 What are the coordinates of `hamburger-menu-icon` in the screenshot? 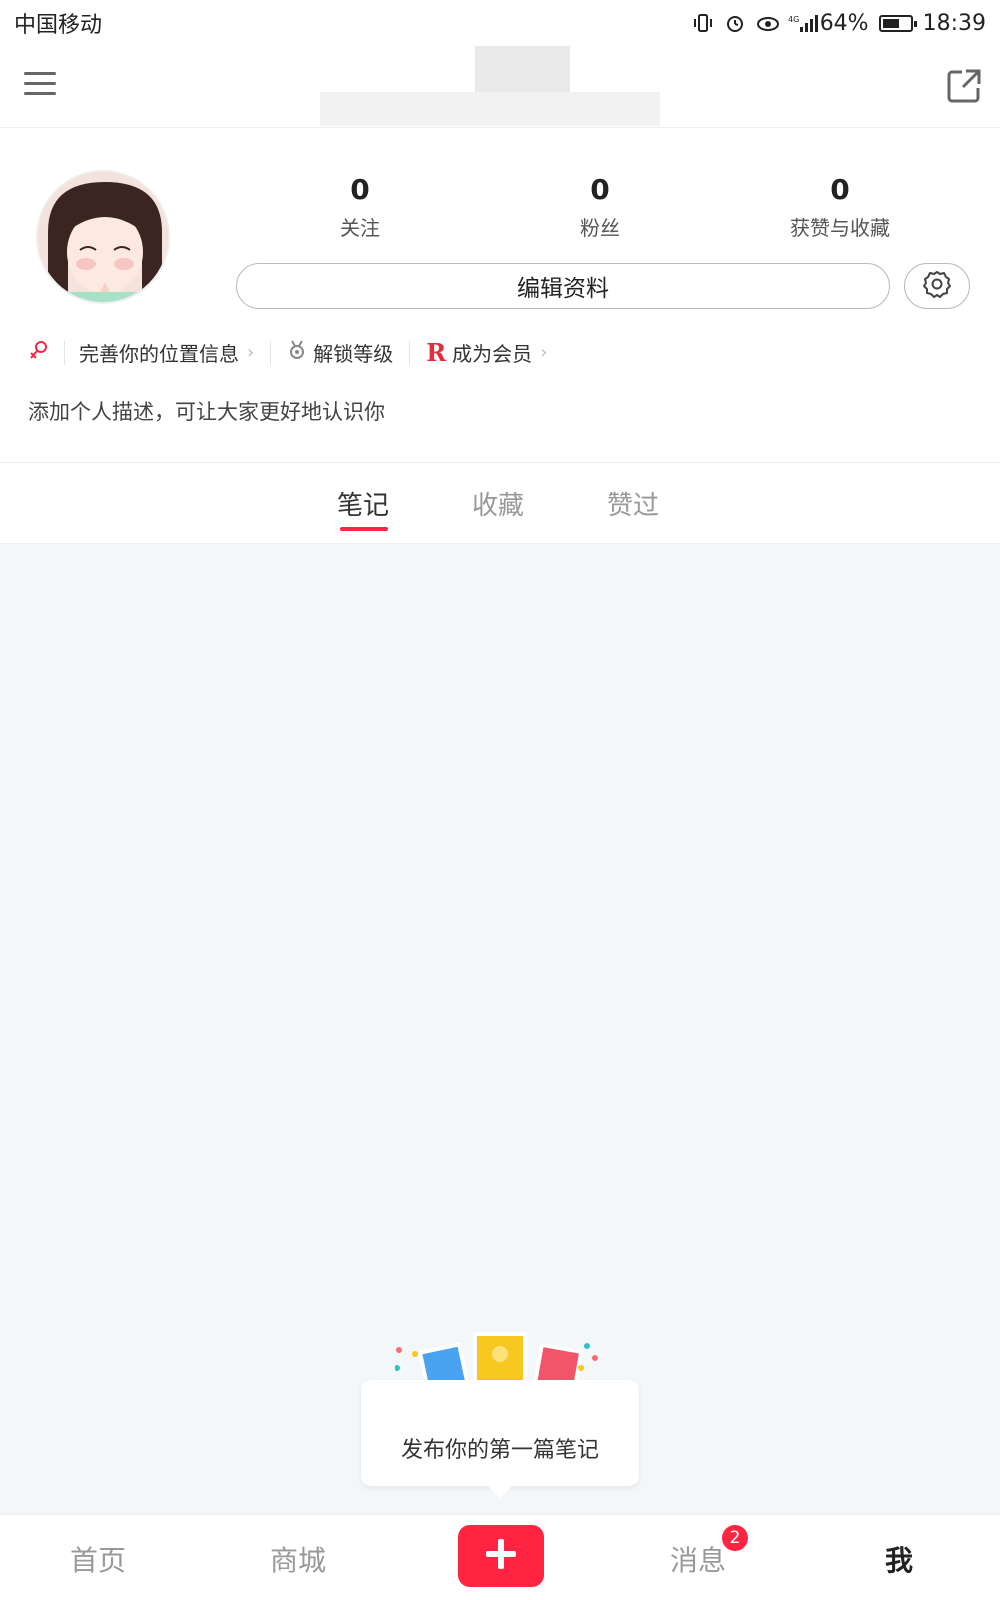 It's located at (40, 85).